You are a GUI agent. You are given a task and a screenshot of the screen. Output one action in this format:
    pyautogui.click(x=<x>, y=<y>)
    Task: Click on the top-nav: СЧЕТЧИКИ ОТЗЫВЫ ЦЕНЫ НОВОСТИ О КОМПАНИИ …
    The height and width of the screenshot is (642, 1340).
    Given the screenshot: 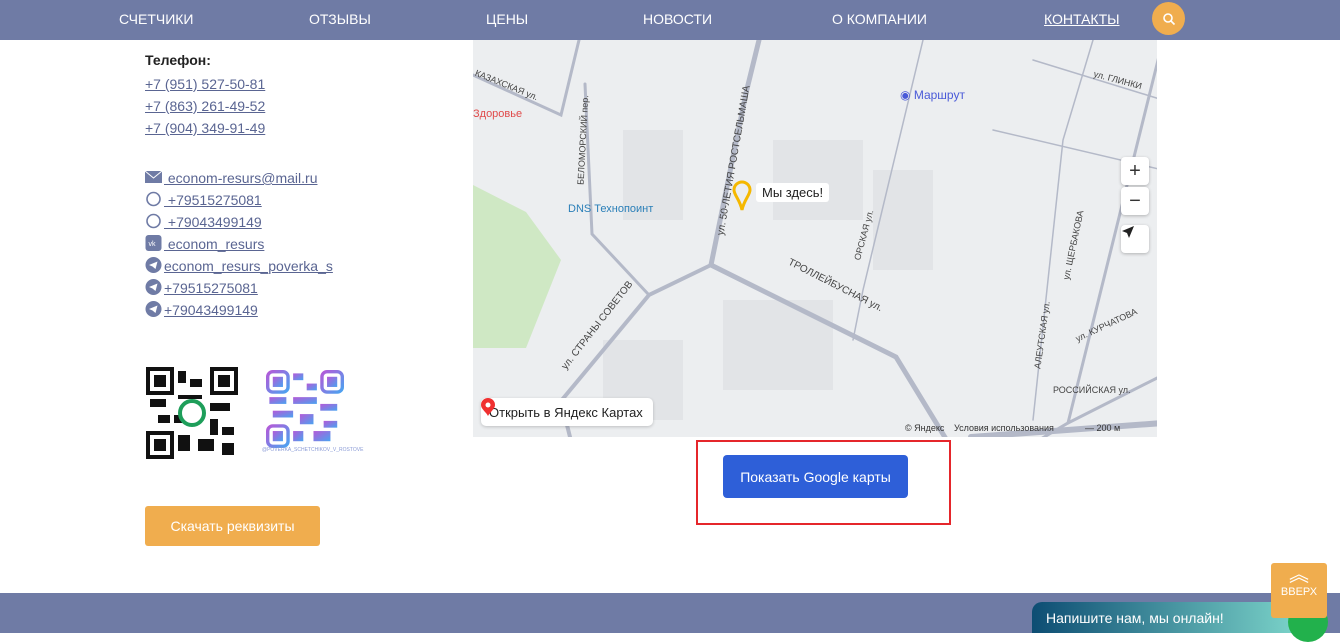 What is the action you would take?
    pyautogui.click(x=670, y=20)
    